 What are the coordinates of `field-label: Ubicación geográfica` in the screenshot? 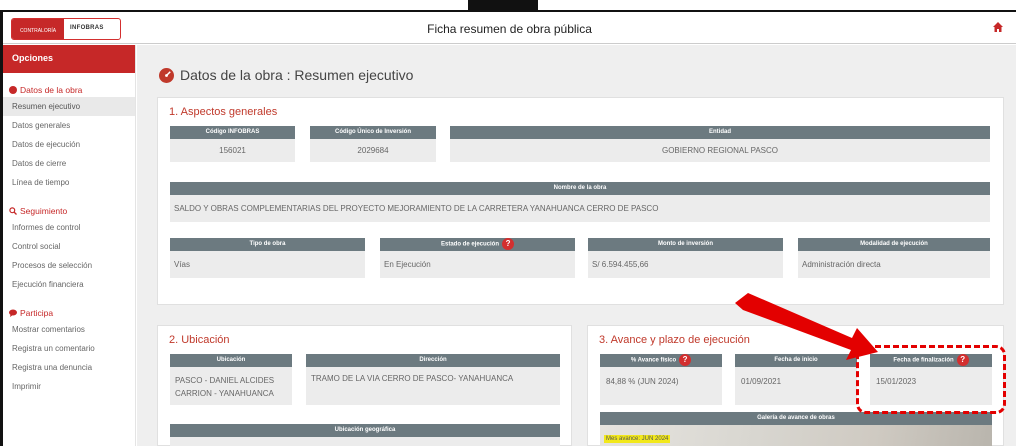 It's located at (365, 430).